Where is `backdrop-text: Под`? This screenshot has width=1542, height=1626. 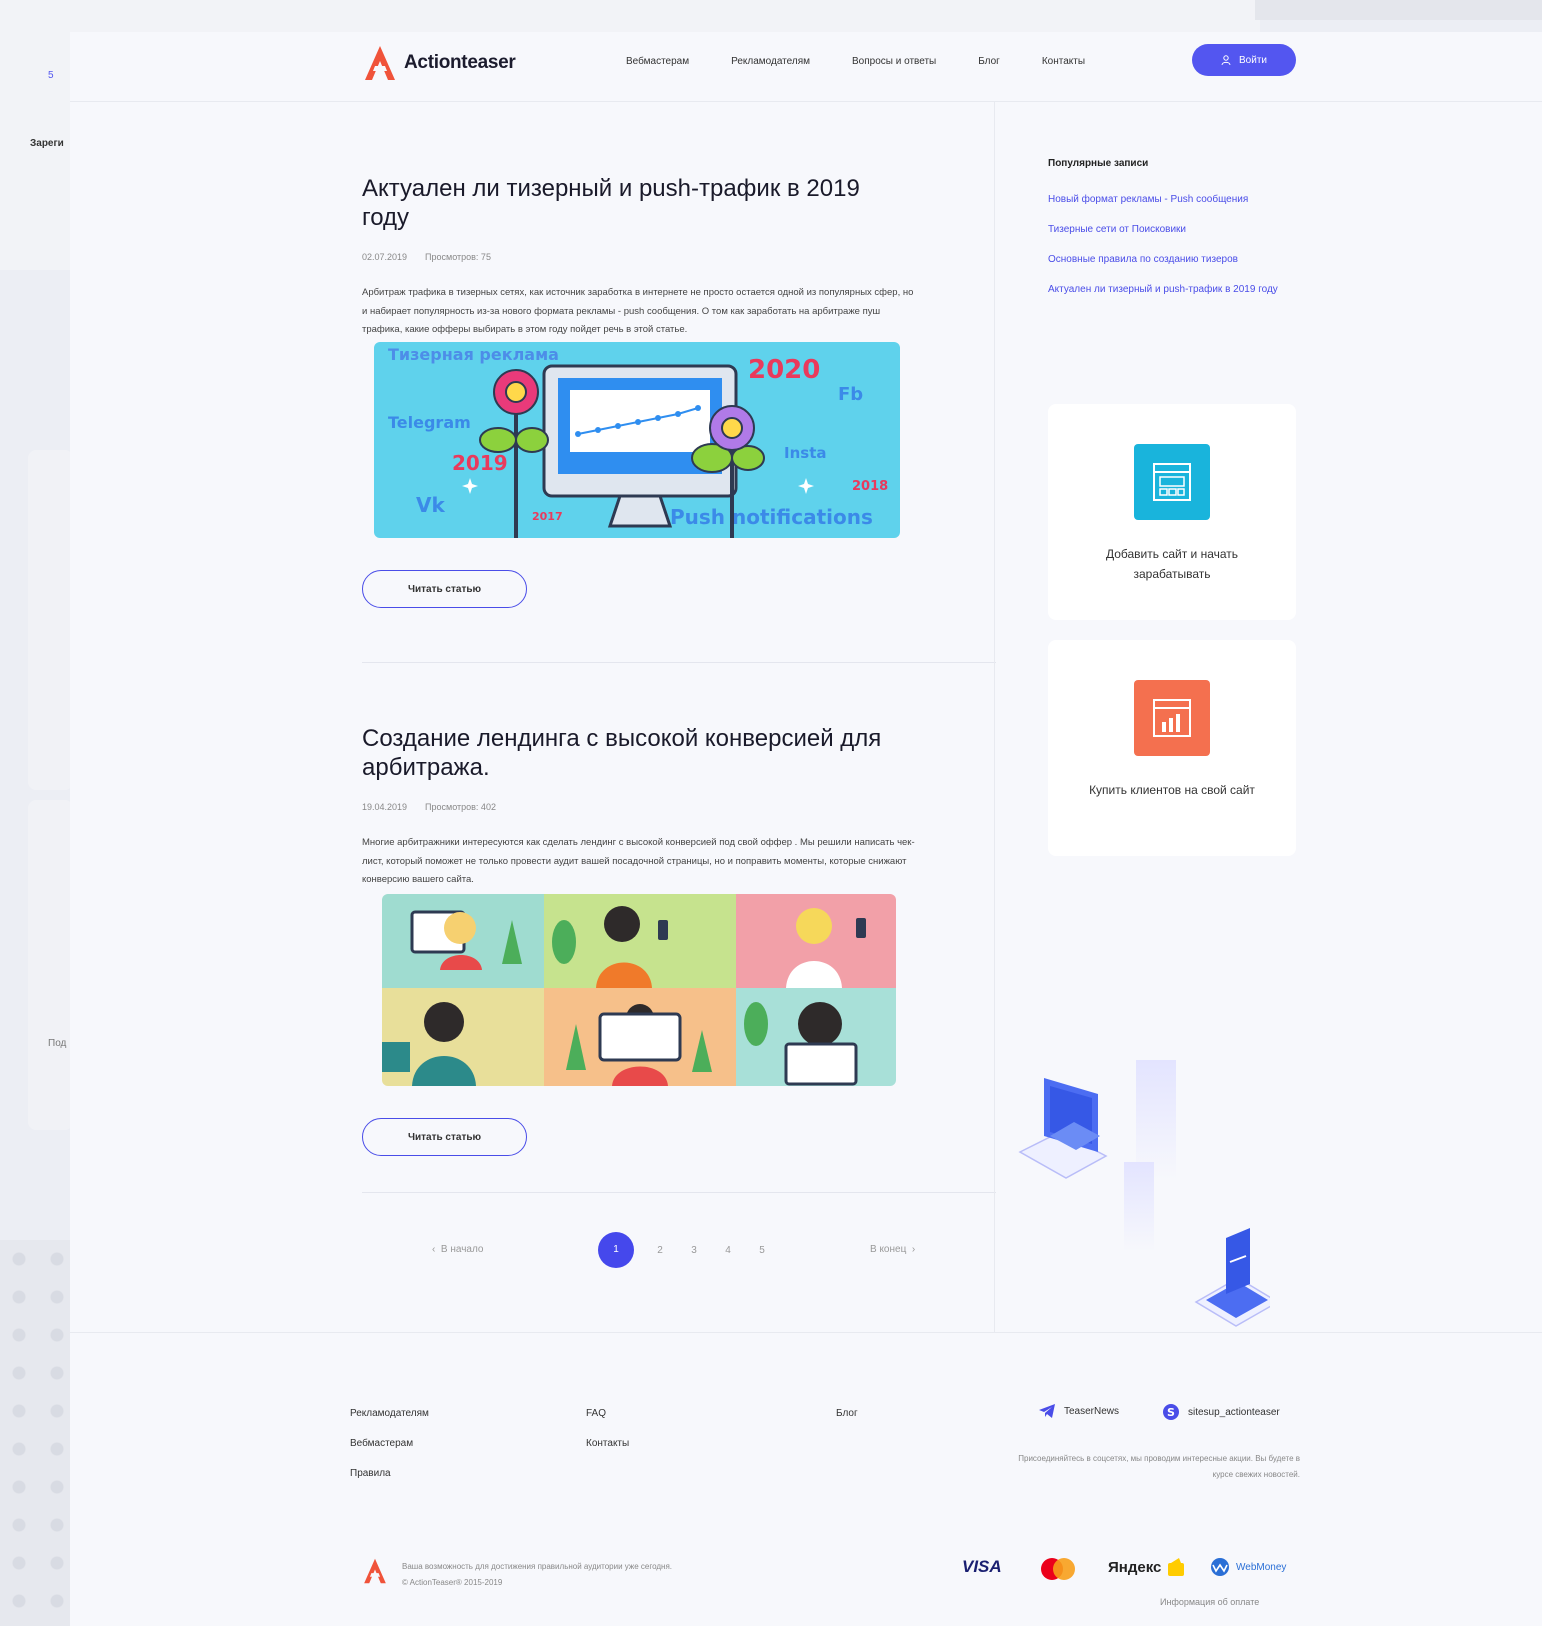 backdrop-text: Под is located at coordinates (57, 1043).